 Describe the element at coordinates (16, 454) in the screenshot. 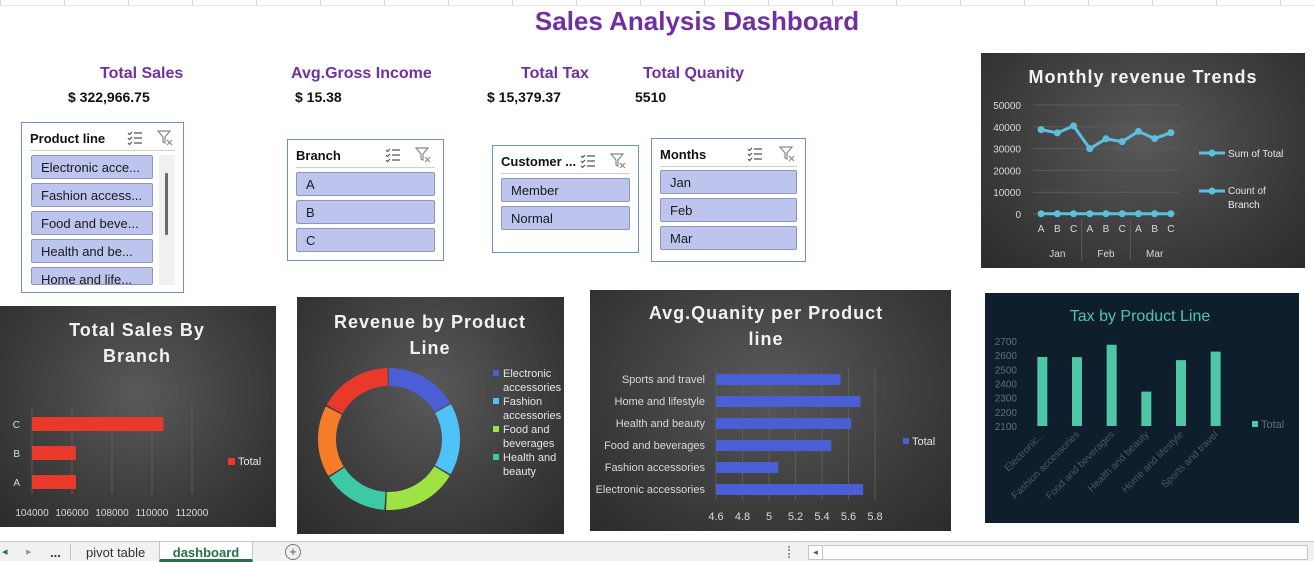

I see `y-category-label: B` at that location.